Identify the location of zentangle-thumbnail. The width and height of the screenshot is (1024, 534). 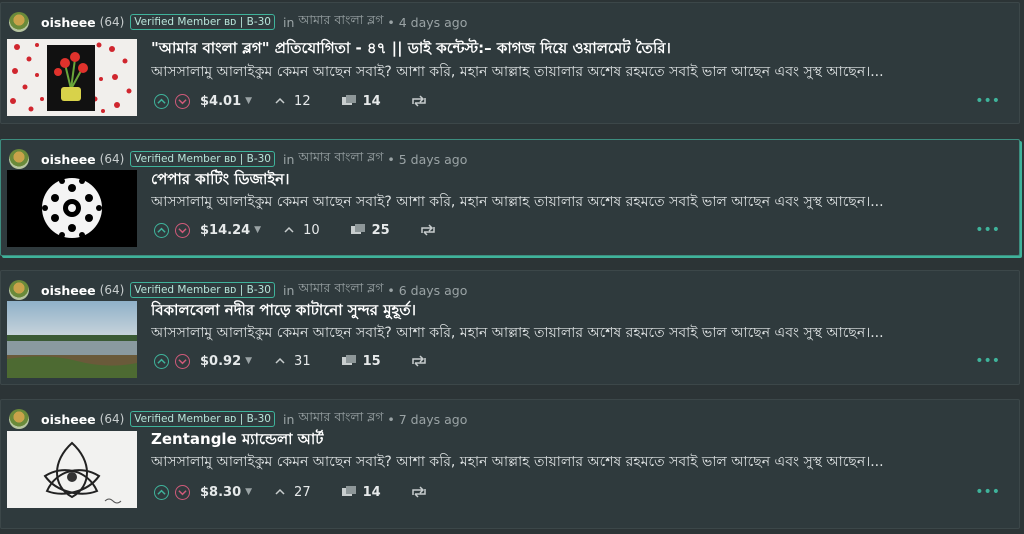
(72, 469).